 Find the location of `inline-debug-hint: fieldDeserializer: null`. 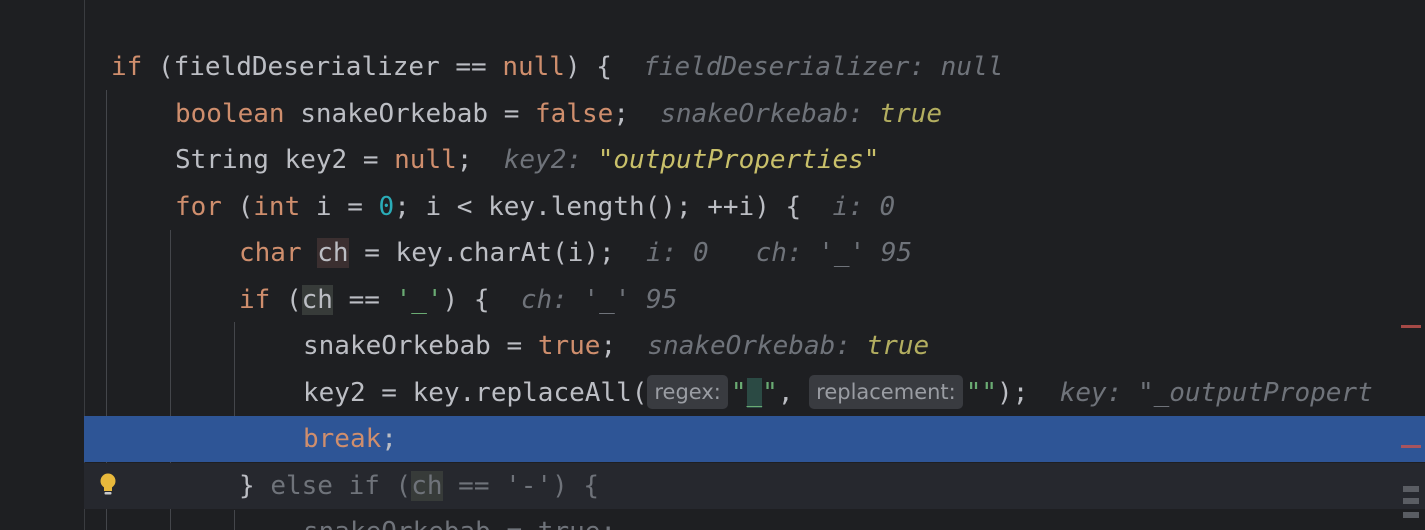

inline-debug-hint: fieldDeserializer: null is located at coordinates (823, 67).